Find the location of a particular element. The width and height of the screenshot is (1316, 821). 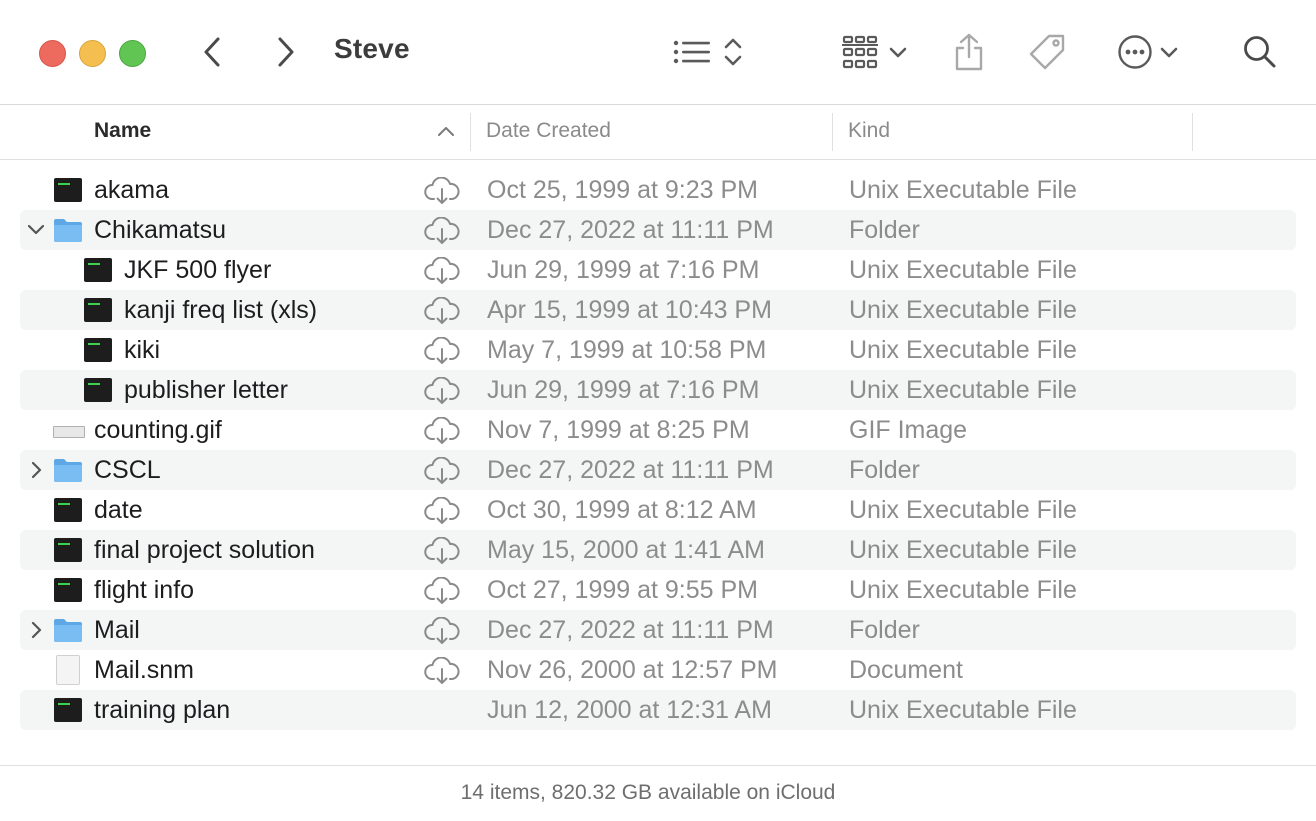

document-icon is located at coordinates (68, 670).